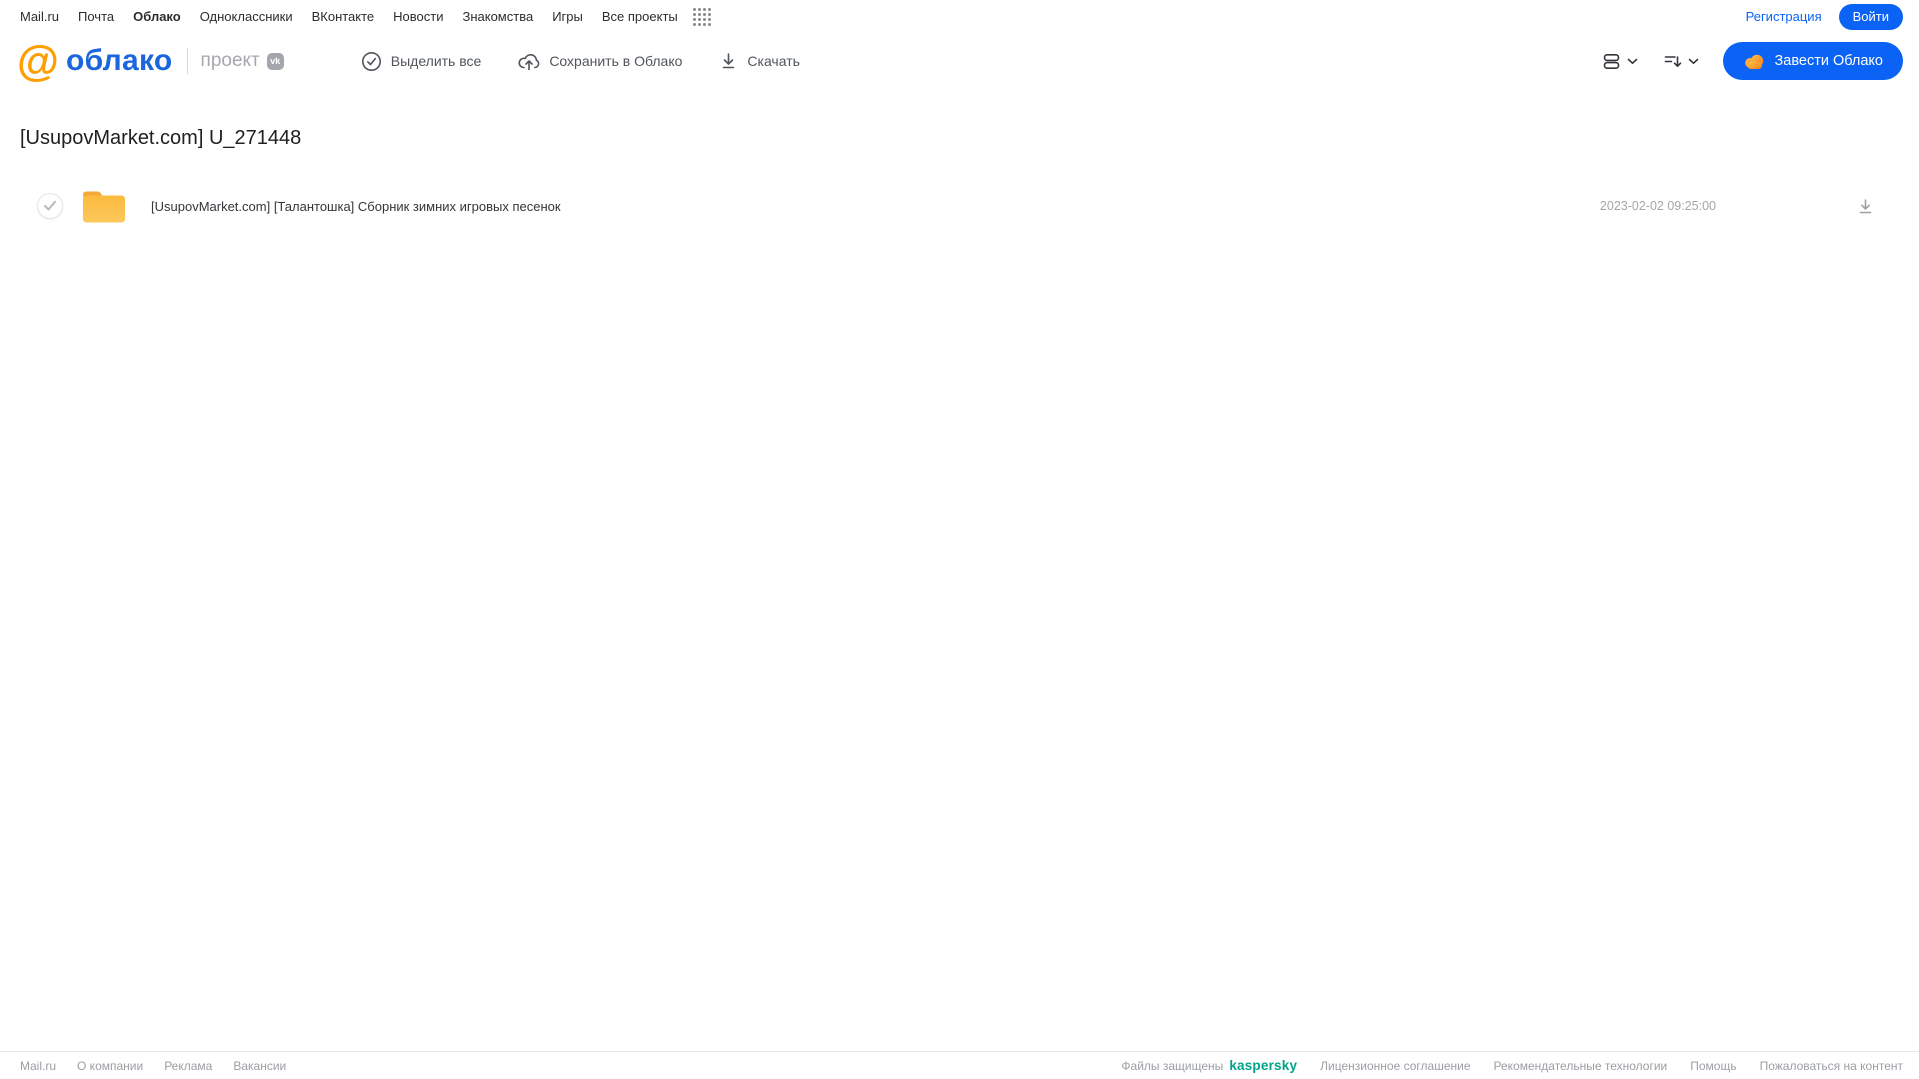 This screenshot has height=1079, width=1919. What do you see at coordinates (529, 61) in the screenshot?
I see `cloud-upload-icon` at bounding box center [529, 61].